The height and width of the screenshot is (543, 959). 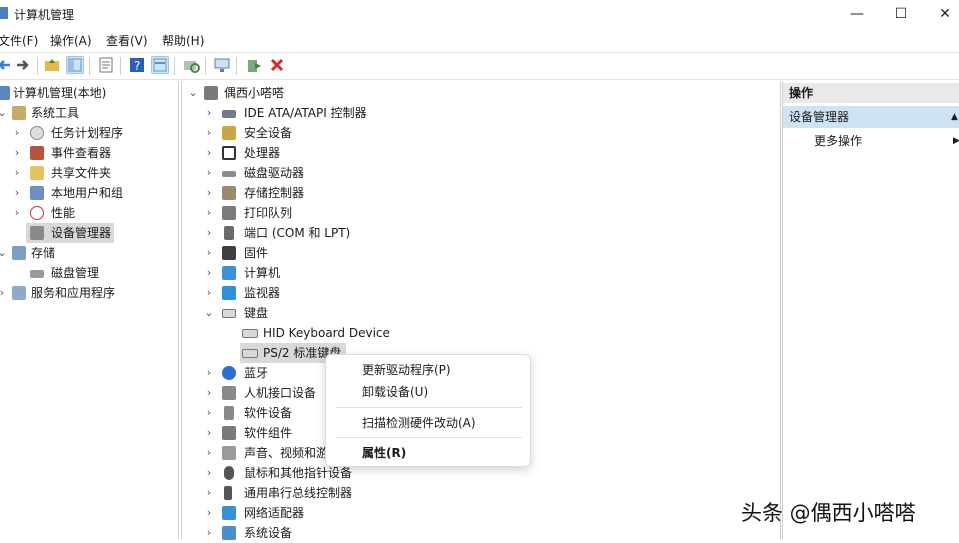 What do you see at coordinates (871, 117) in the screenshot?
I see `actions-section: 设备管理器 ▲` at bounding box center [871, 117].